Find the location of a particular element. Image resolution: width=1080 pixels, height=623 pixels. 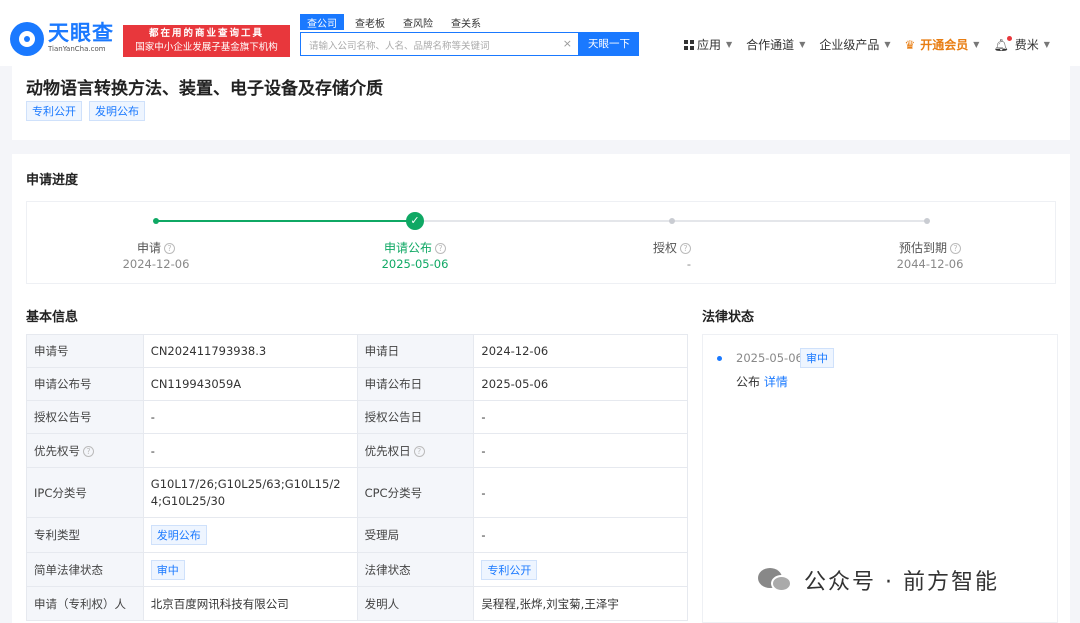

nav-enterprise-label: 企业级产品 is located at coordinates (849, 45).